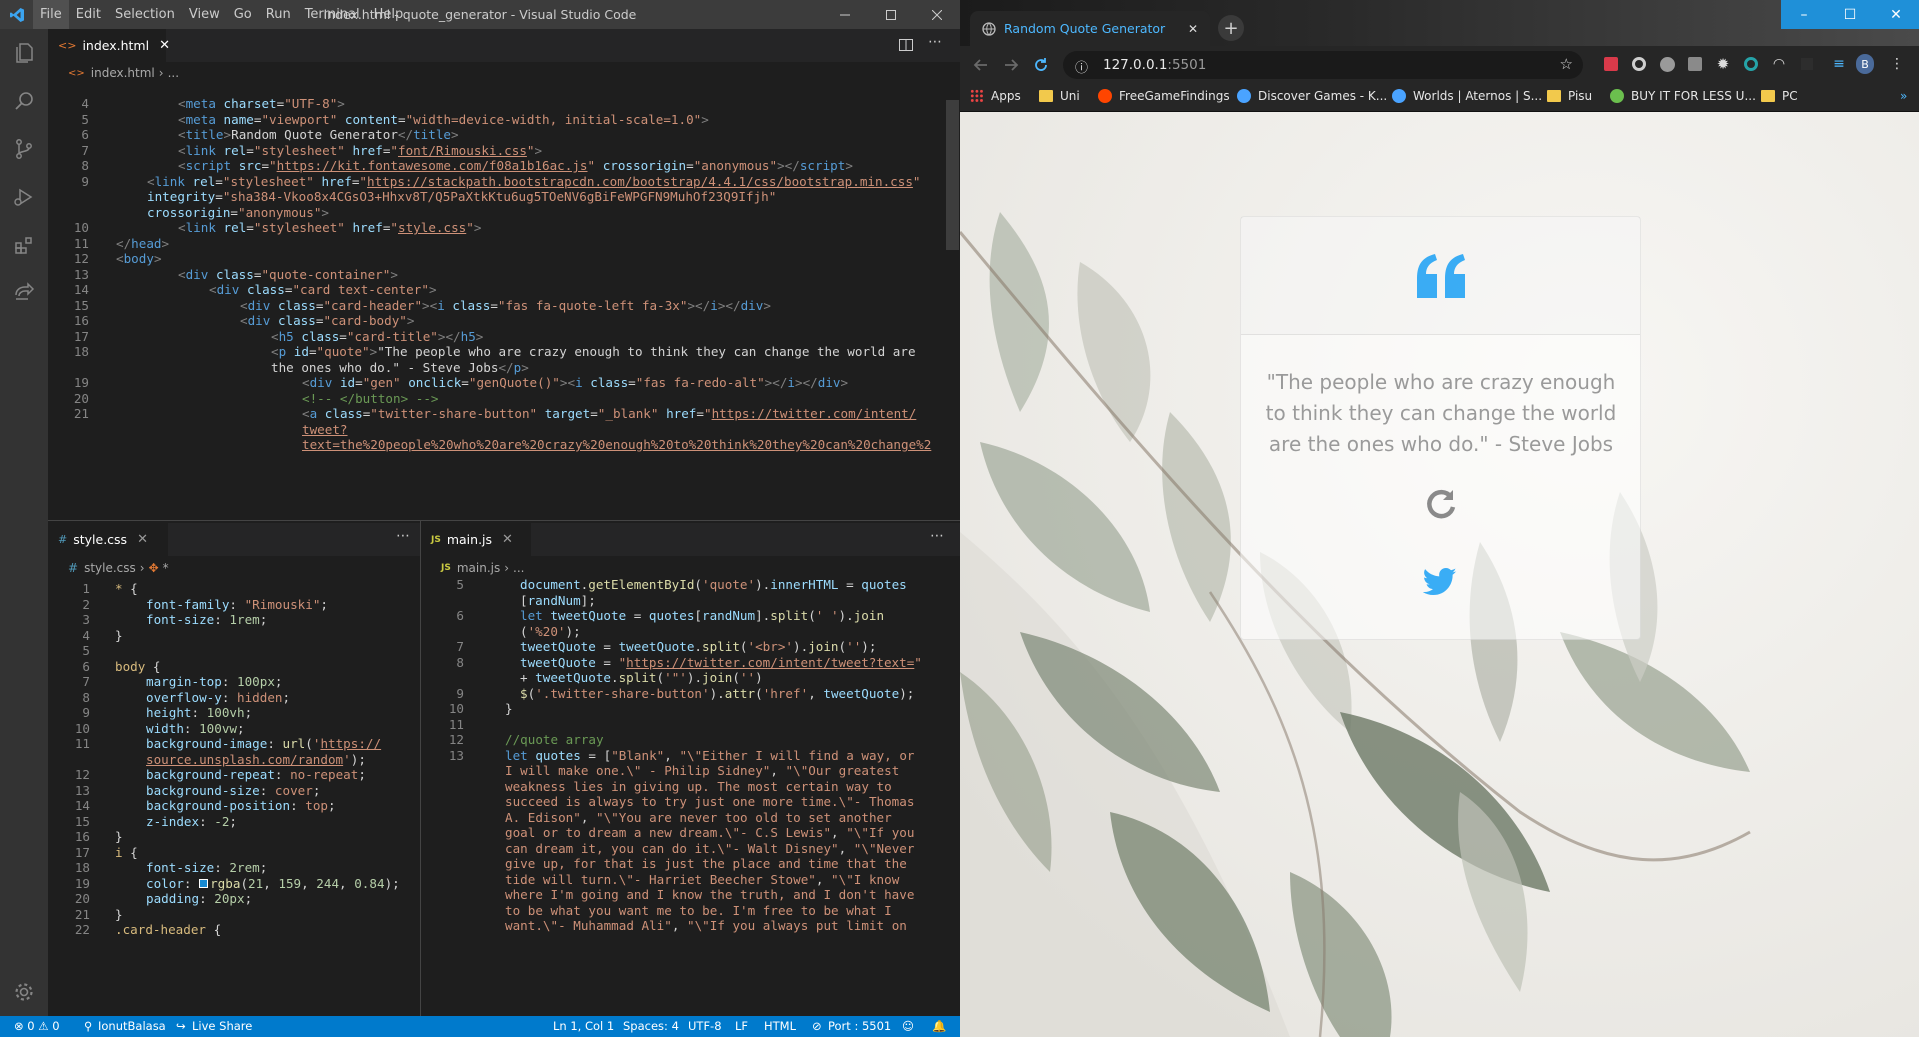  I want to click on explorer-button, so click(24, 53).